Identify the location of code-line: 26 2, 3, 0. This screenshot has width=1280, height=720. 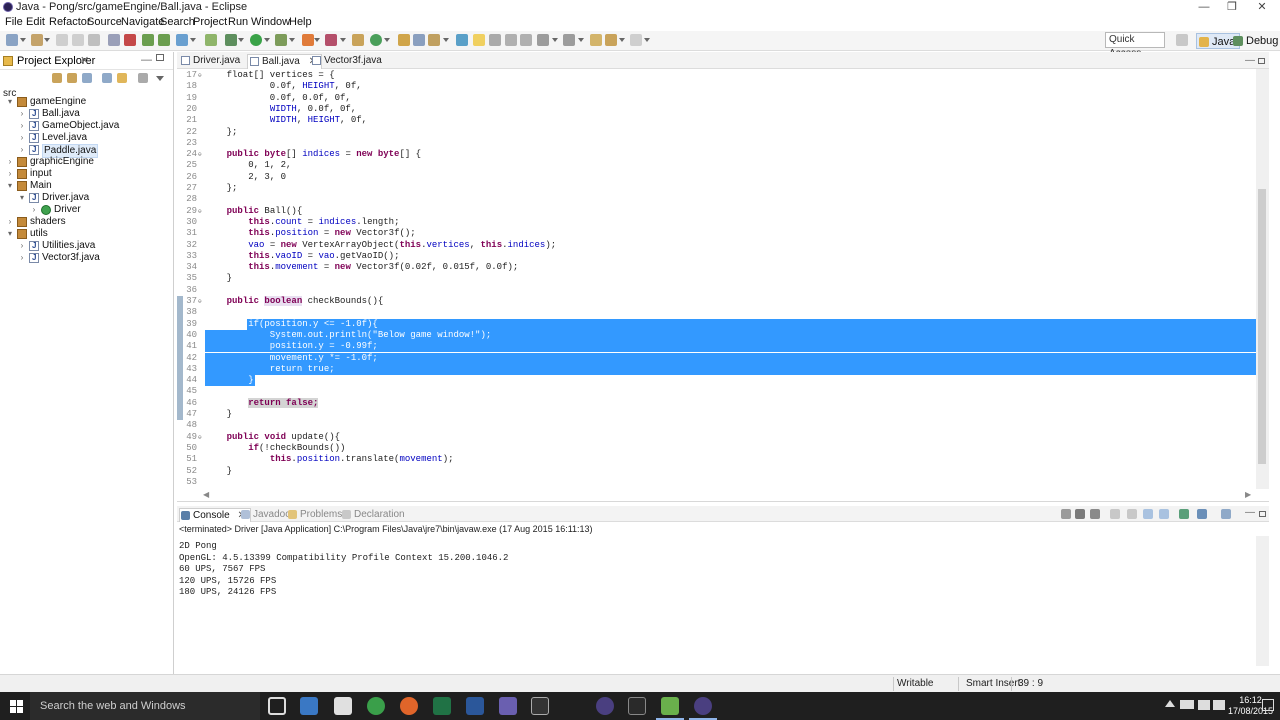
(716, 177).